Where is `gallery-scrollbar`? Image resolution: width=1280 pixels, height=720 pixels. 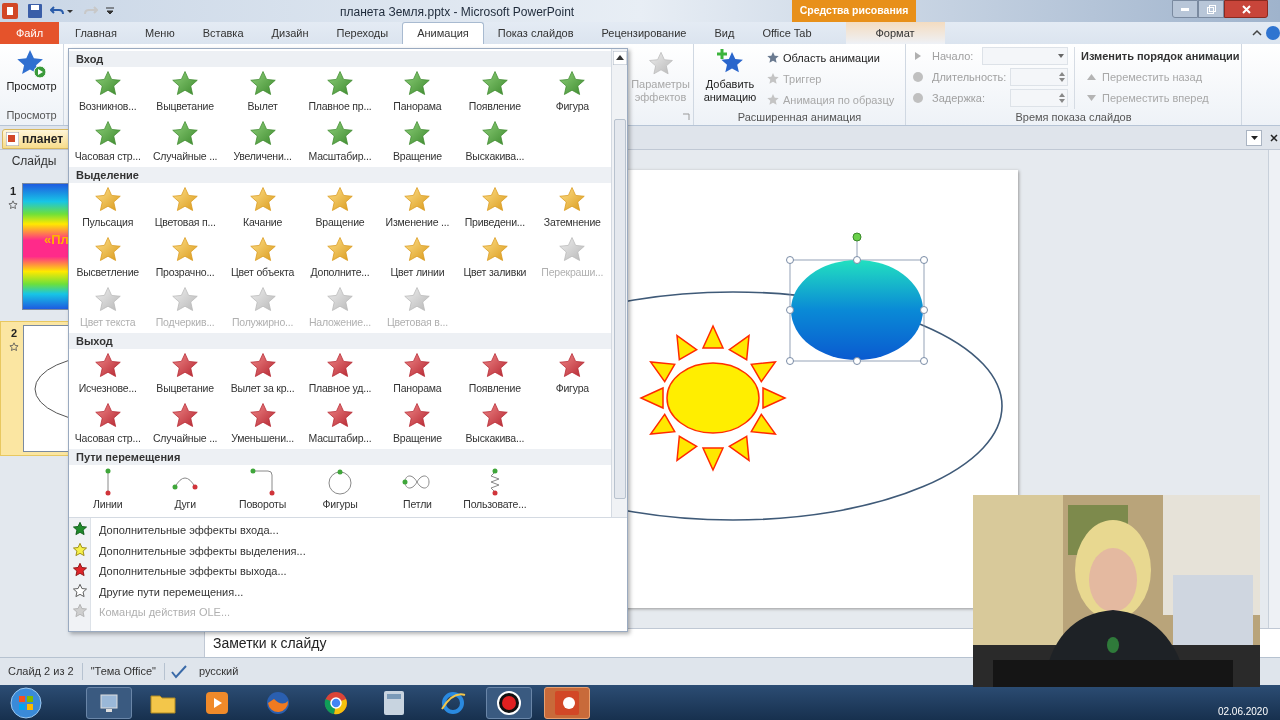 gallery-scrollbar is located at coordinates (619, 283).